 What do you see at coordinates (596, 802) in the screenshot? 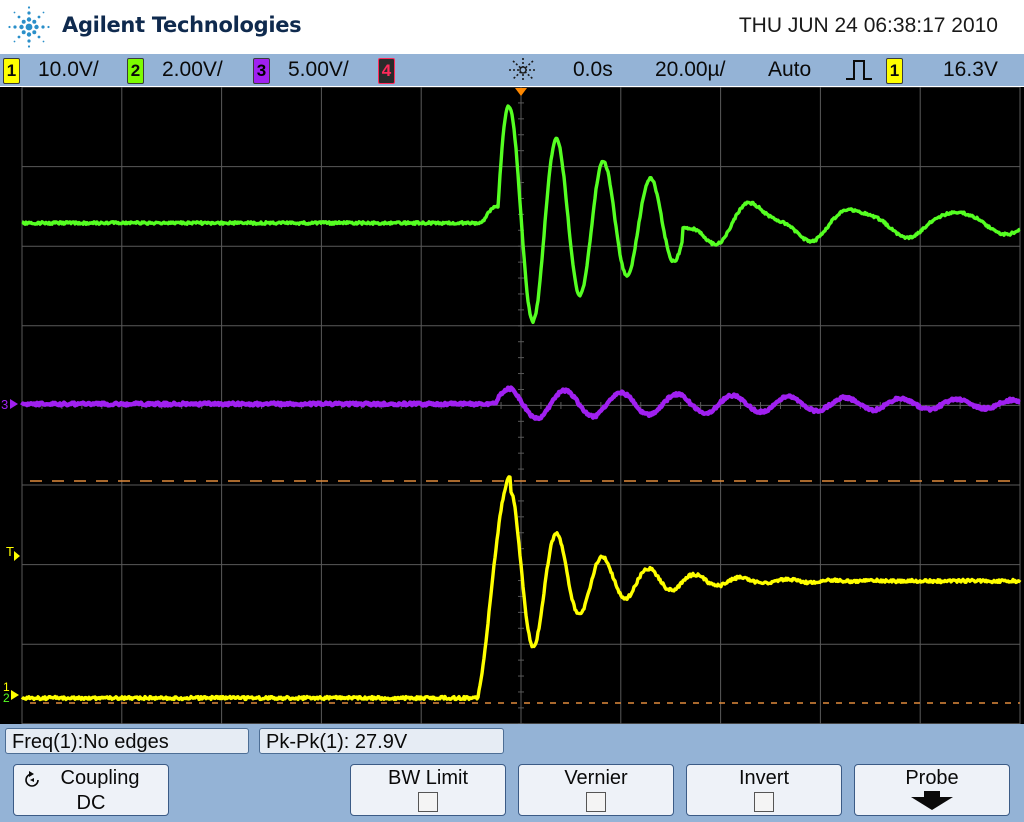
I see `vernier-checkbox` at bounding box center [596, 802].